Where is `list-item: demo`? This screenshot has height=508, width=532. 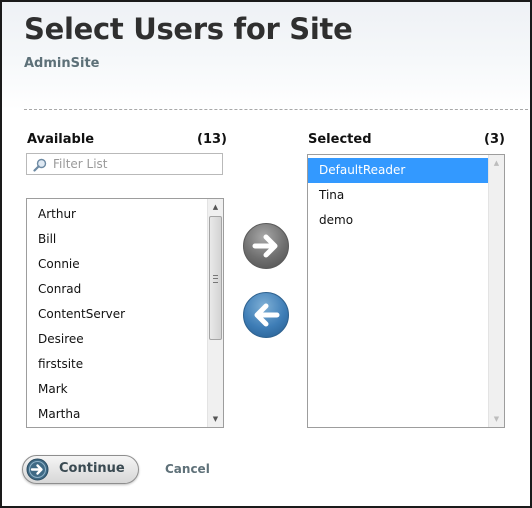
list-item: demo is located at coordinates (398, 220).